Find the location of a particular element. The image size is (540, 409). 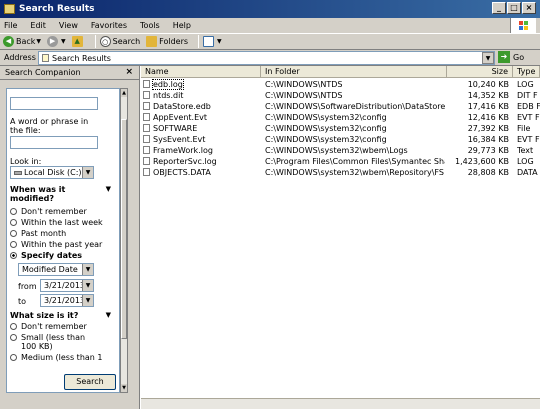

radio-specify-dates: Specify dates is located at coordinates (46, 255).